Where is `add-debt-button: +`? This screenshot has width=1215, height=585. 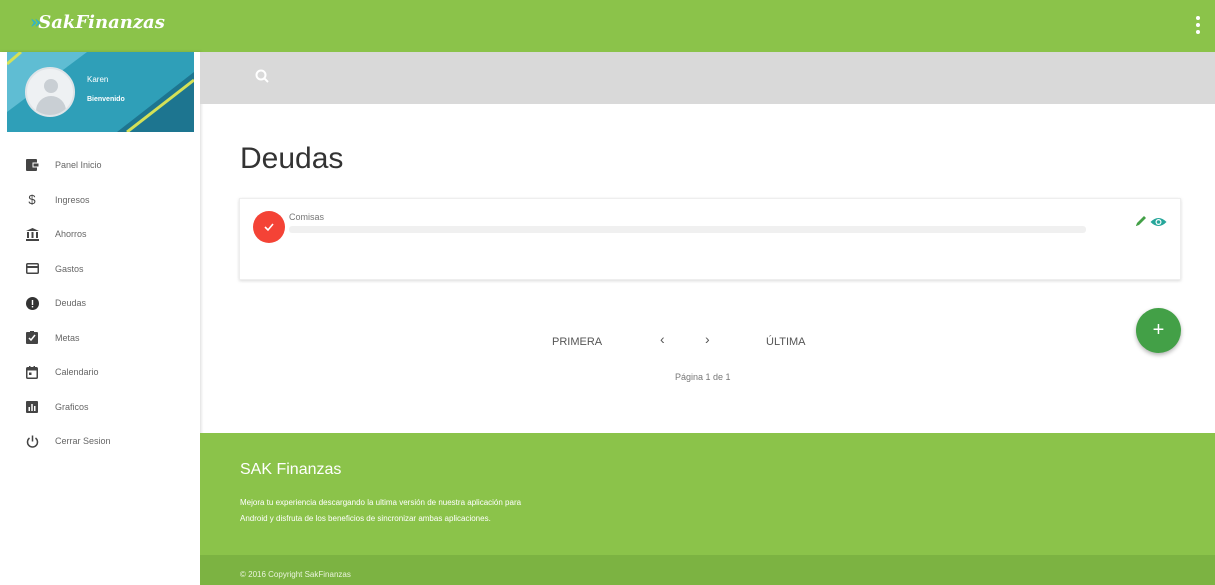
add-debt-button: + is located at coordinates (1158, 330).